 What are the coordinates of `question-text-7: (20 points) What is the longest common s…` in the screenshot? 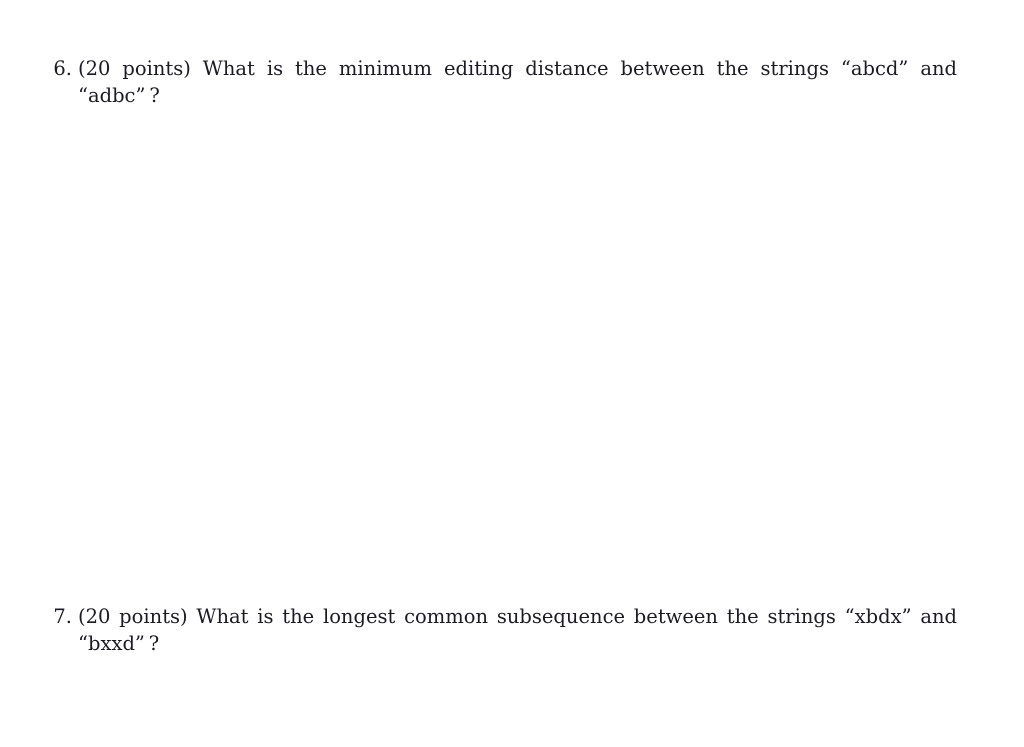 It's located at (517, 630).